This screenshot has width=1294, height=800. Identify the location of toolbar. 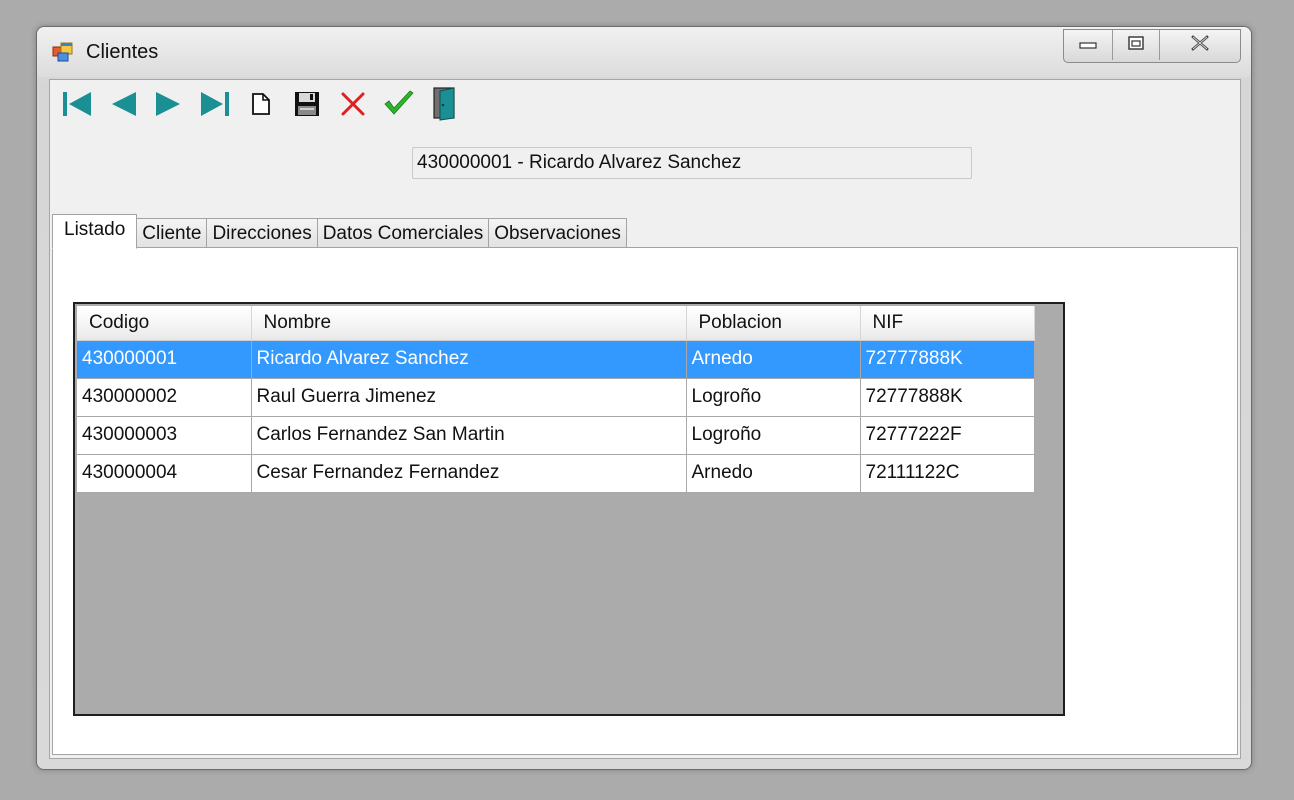
(261, 104).